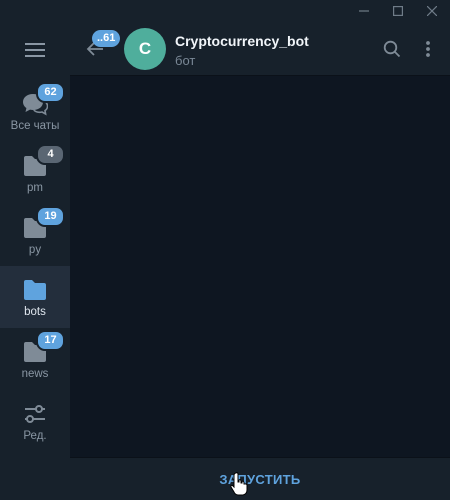 This screenshot has height=500, width=450. What do you see at coordinates (185, 60) in the screenshot?
I see `chat-subtitle: бот` at bounding box center [185, 60].